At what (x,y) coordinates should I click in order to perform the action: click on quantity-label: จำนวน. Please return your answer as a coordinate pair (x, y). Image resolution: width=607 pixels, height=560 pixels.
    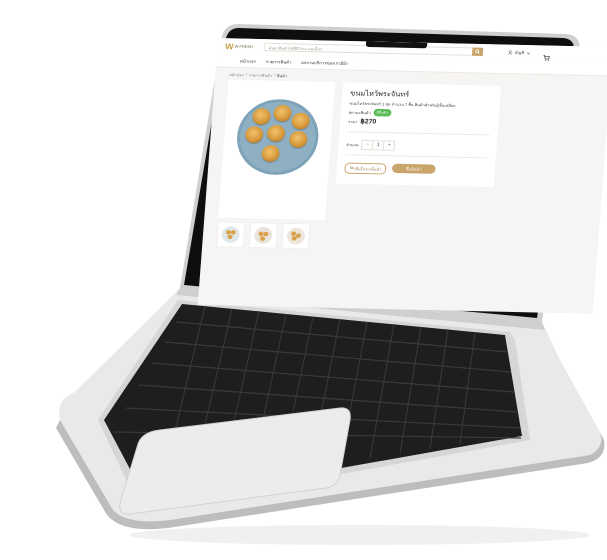
    Looking at the image, I should click on (352, 145).